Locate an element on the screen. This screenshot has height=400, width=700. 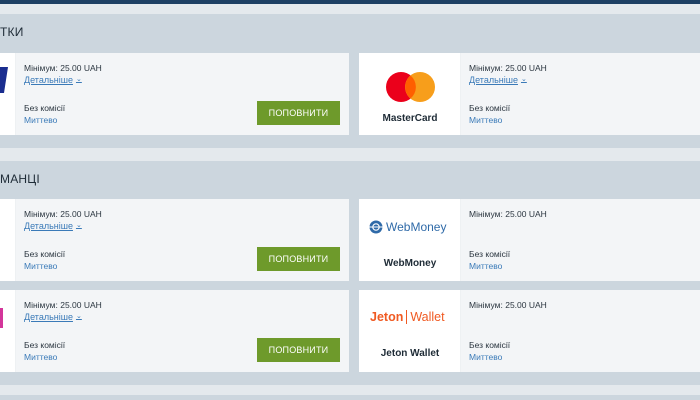
method-name: WebMoney is located at coordinates (410, 263).